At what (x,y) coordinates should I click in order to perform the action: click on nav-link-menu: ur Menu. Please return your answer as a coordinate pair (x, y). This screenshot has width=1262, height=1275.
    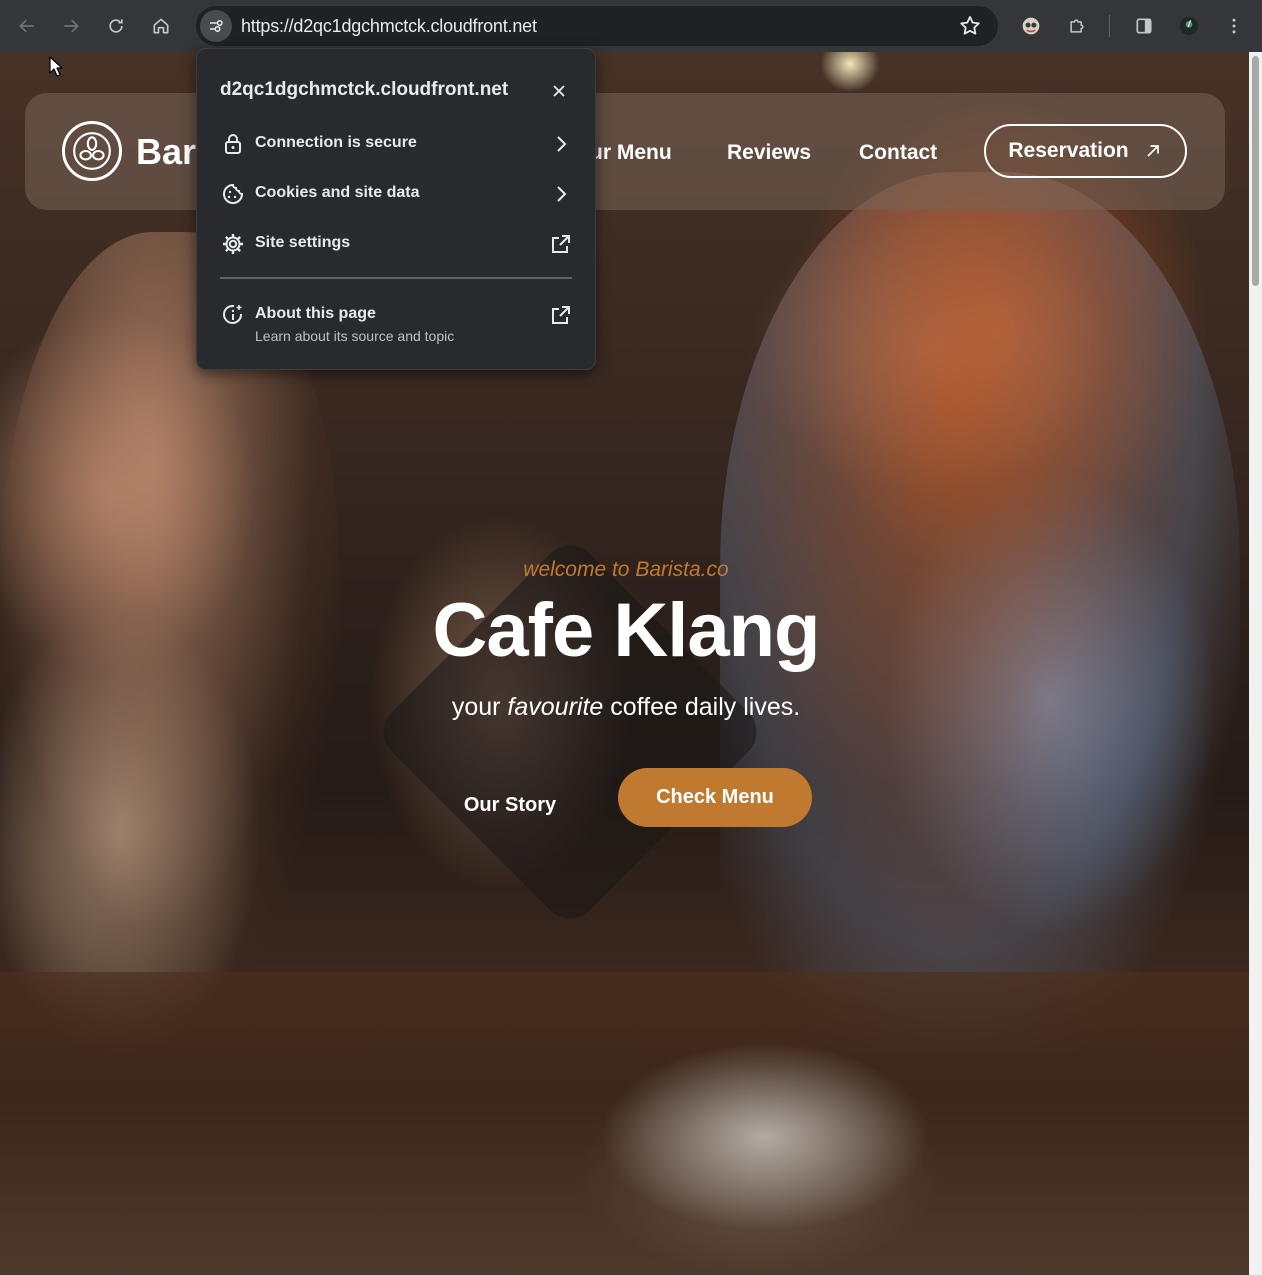
    Looking at the image, I should click on (631, 153).